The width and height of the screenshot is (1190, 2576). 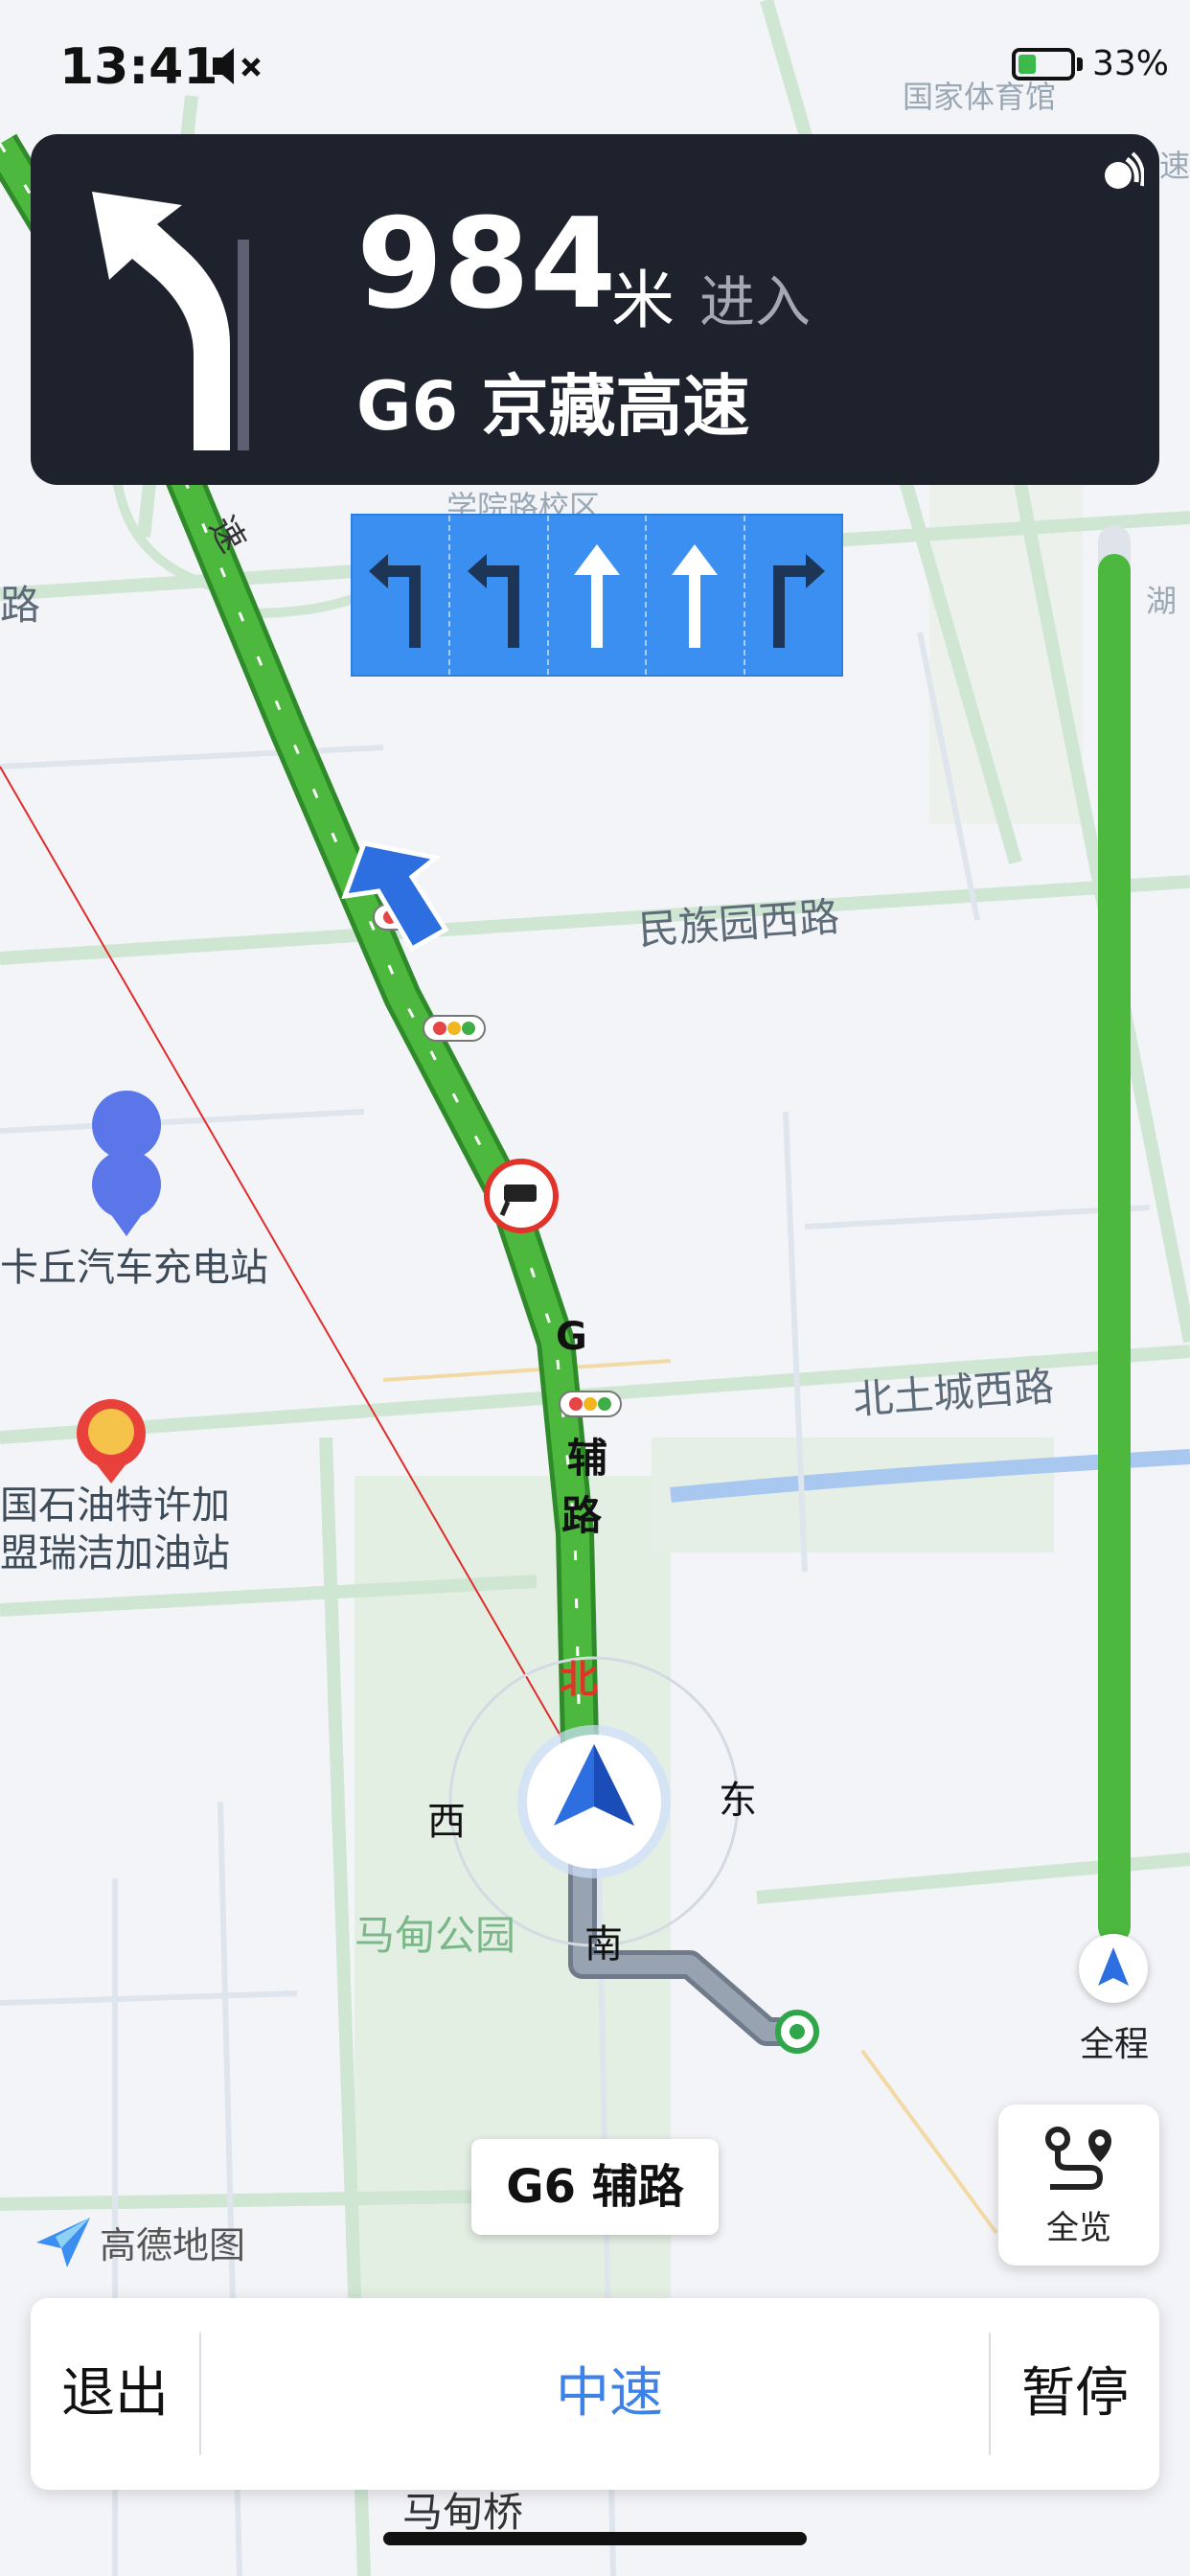 I want to click on battery-icon, so click(x=1043, y=64).